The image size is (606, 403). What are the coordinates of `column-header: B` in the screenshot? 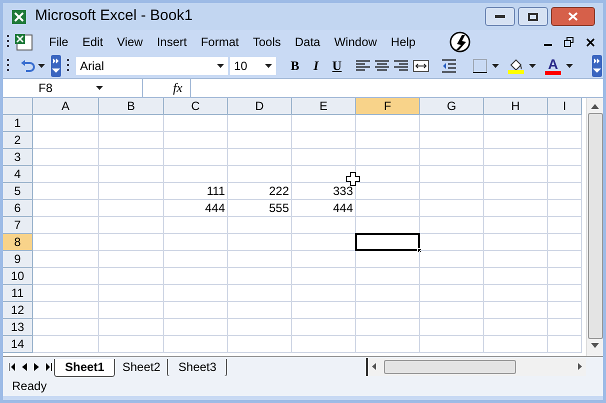 It's located at (131, 106).